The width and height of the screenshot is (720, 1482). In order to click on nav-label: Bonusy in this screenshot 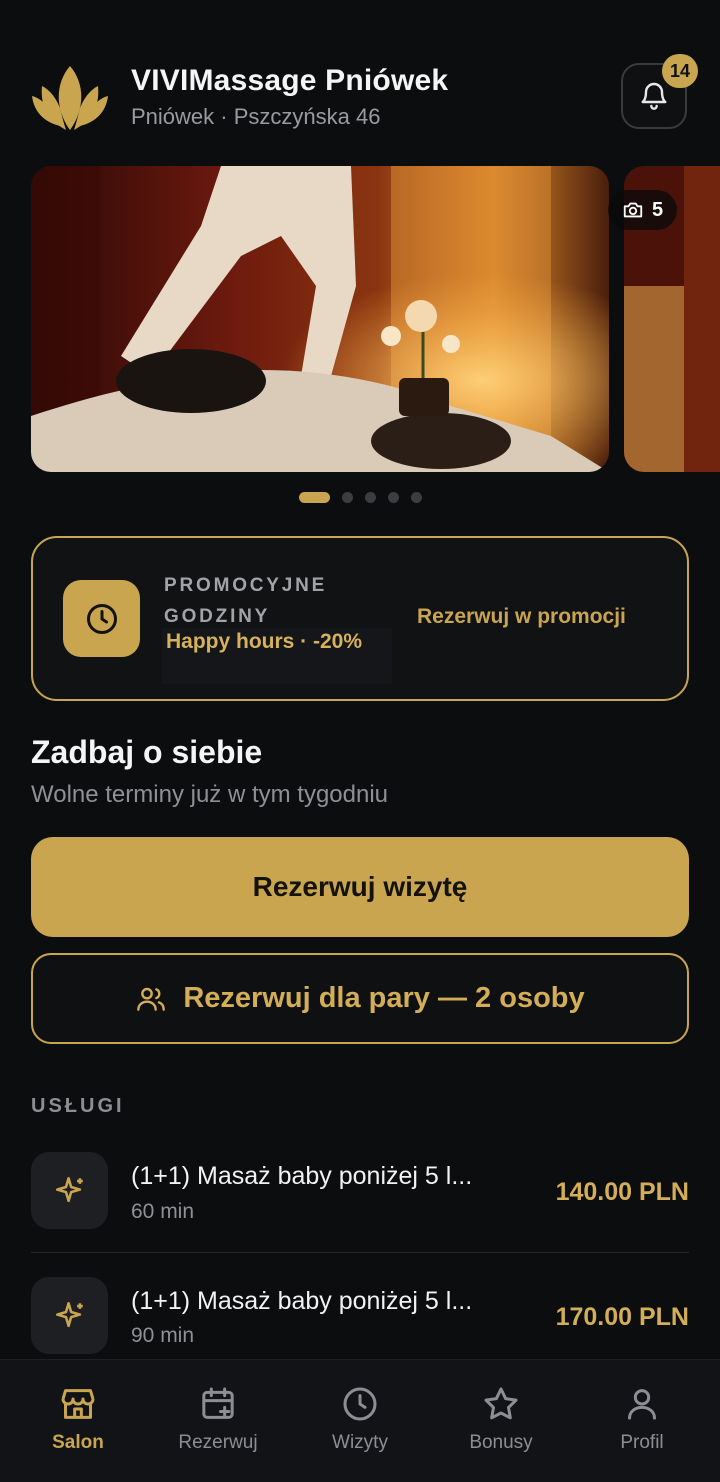, I will do `click(501, 1442)`.